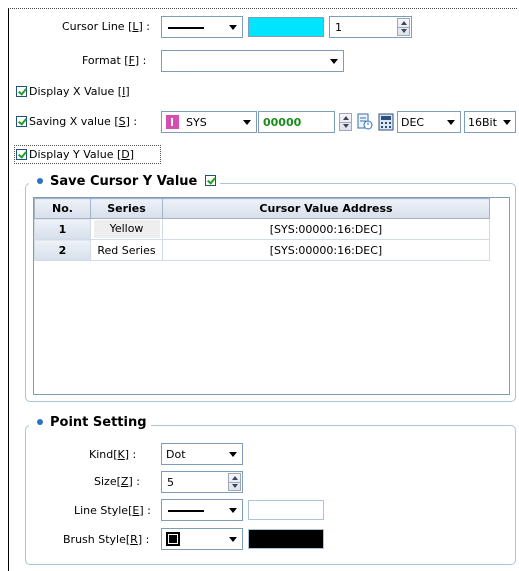  I want to click on line-style-combo, so click(202, 510).